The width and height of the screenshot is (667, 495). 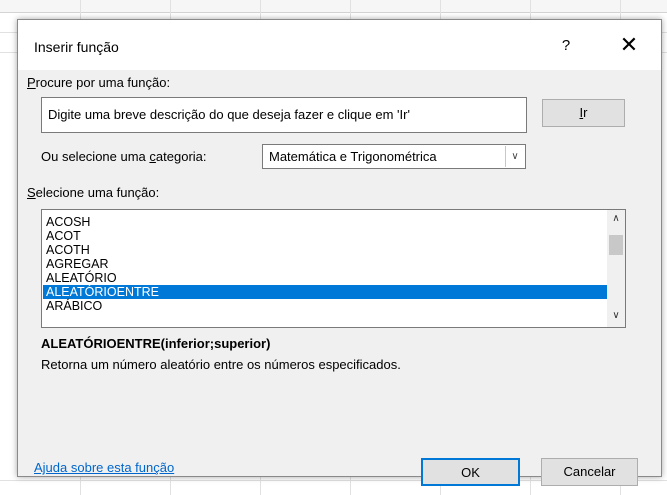 I want to click on search-label-accesskey: P, so click(x=31, y=82).